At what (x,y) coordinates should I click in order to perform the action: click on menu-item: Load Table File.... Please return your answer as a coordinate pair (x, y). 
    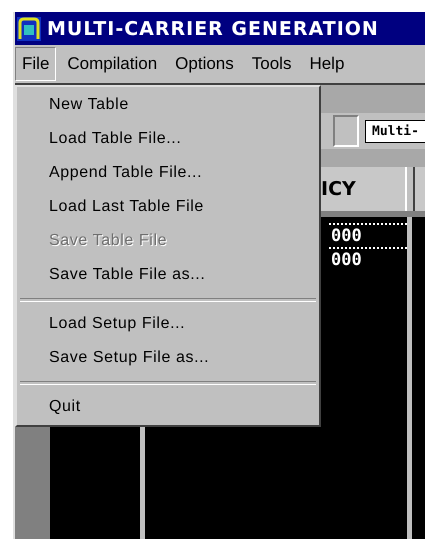
    Looking at the image, I should click on (168, 139).